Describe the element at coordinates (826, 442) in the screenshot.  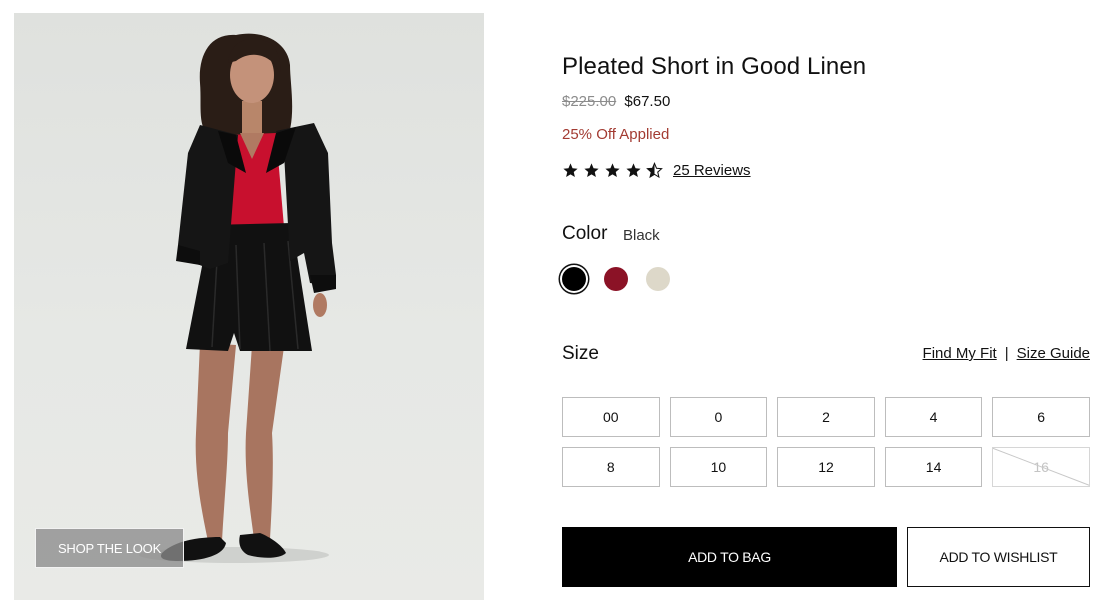
I see `size-grid: 00 0 2 4 6 8 10 12 14 16` at that location.